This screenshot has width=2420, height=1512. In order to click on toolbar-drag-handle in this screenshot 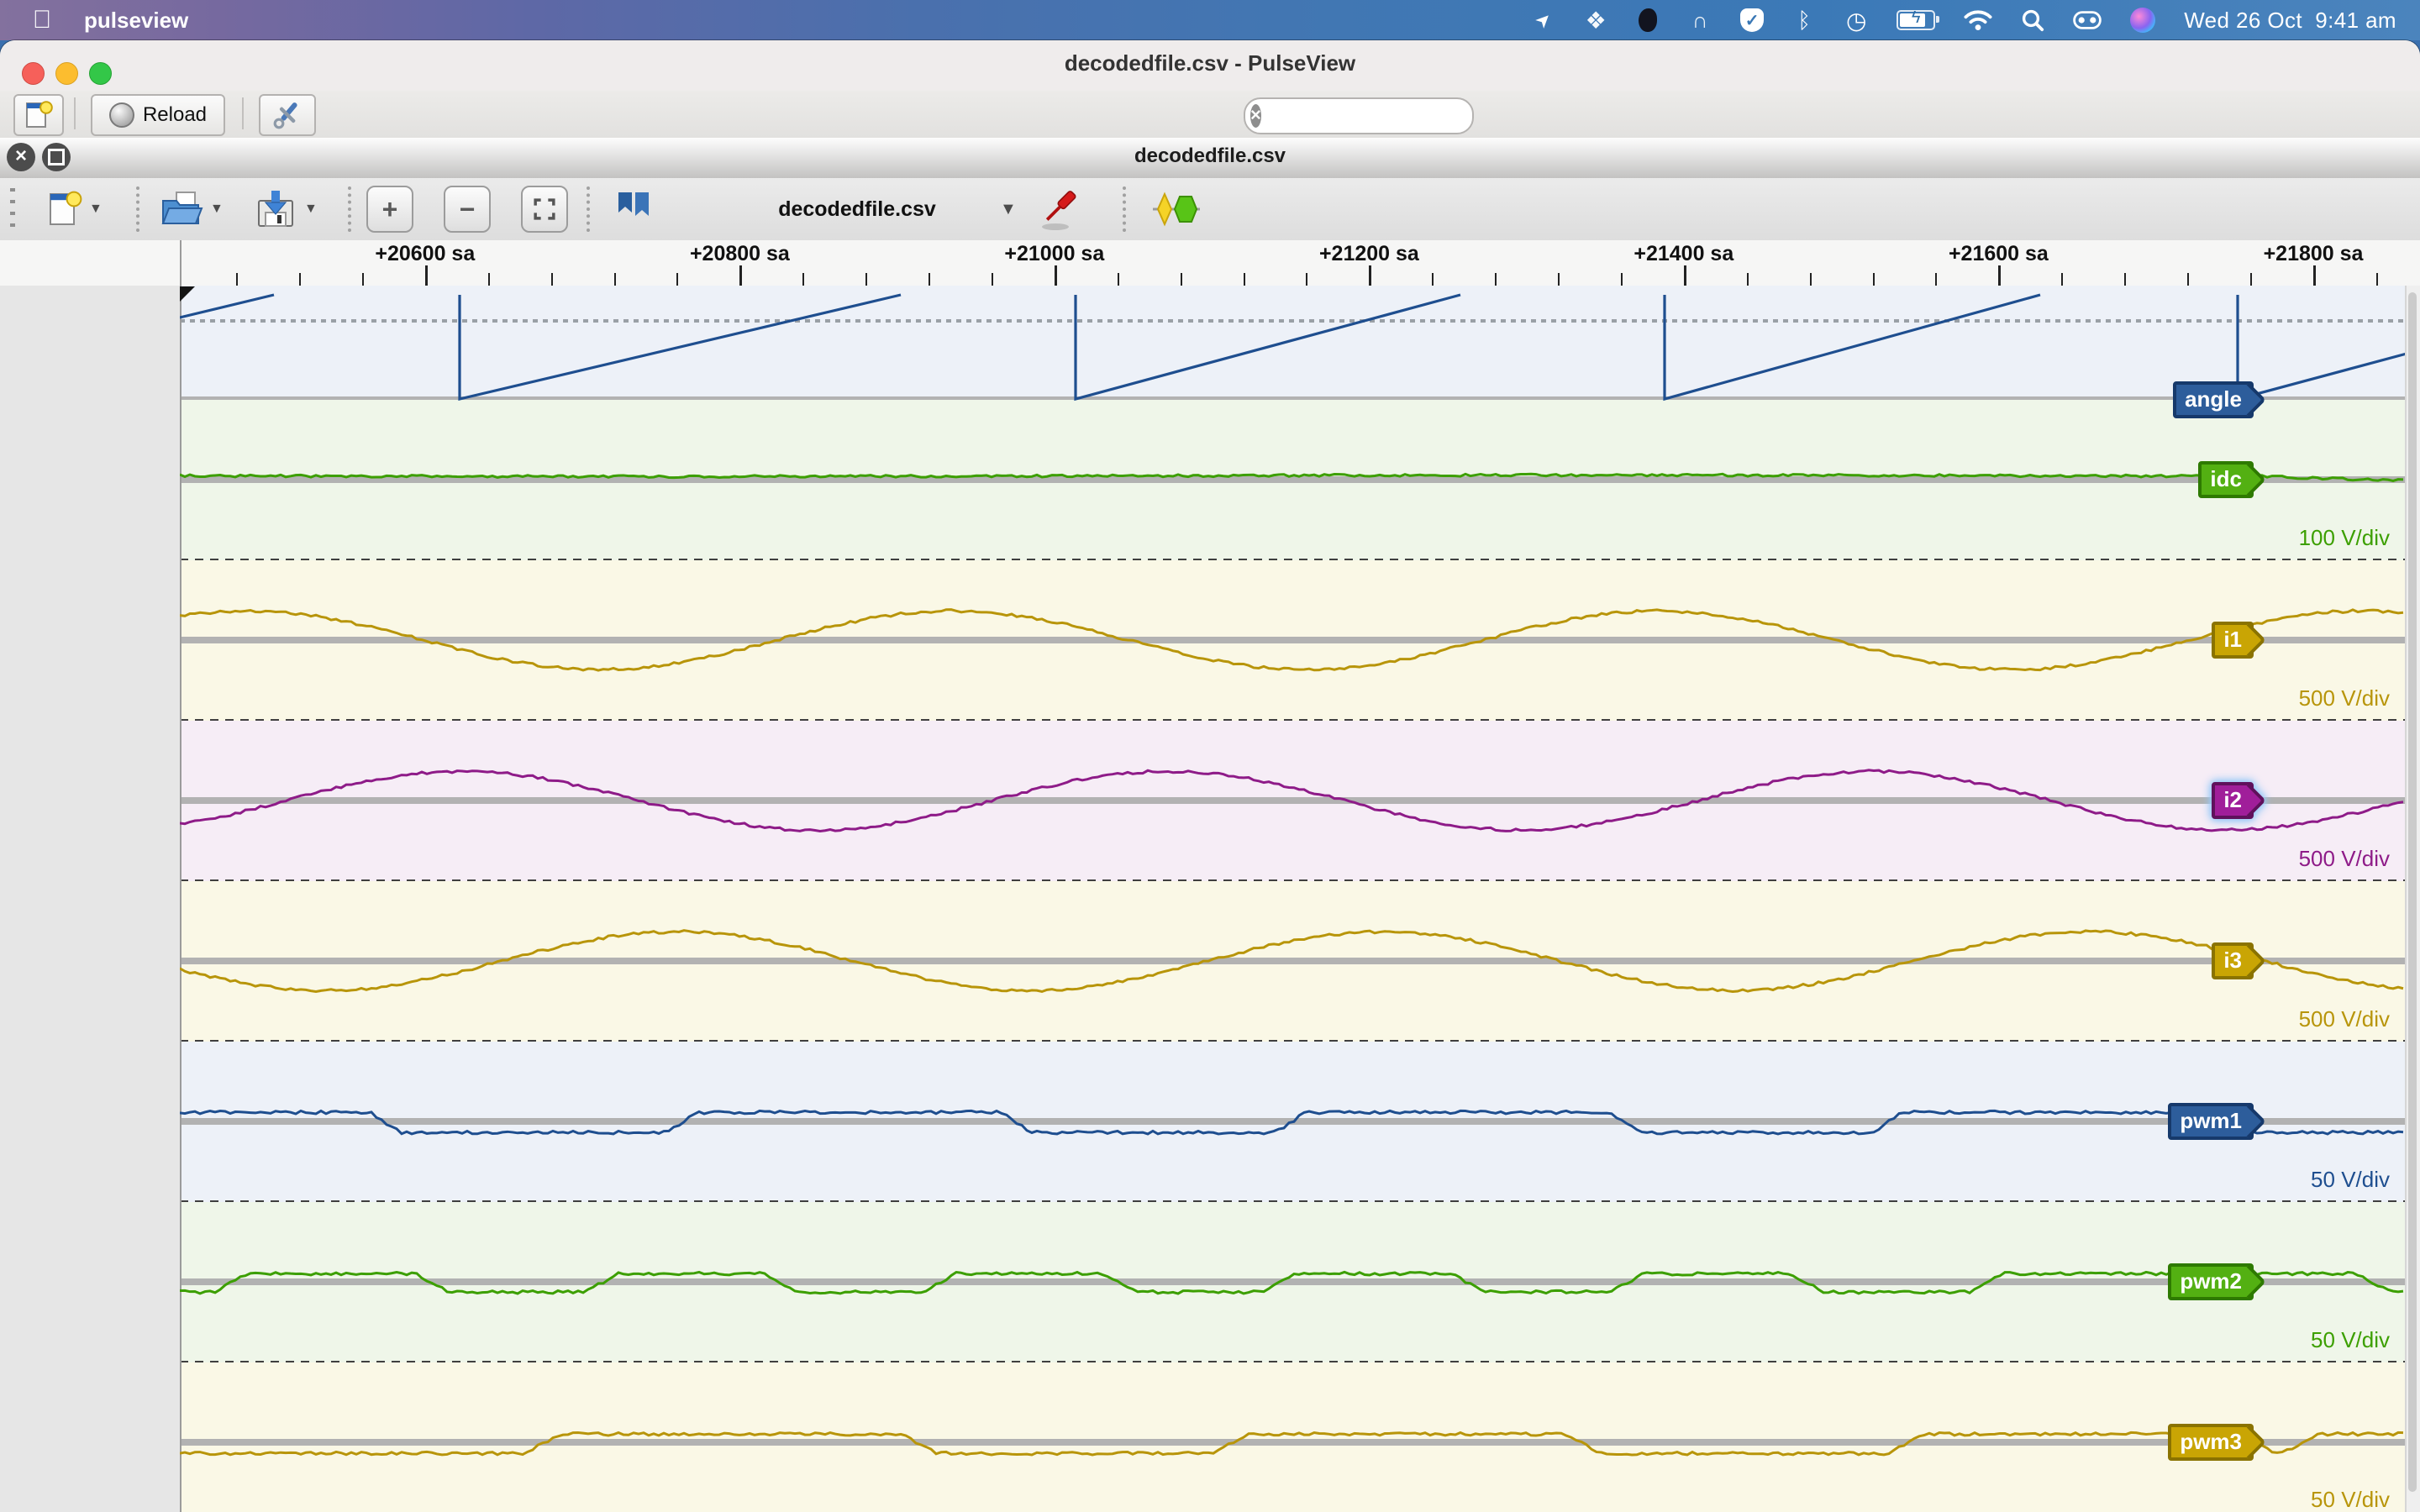, I will do `click(12, 209)`.